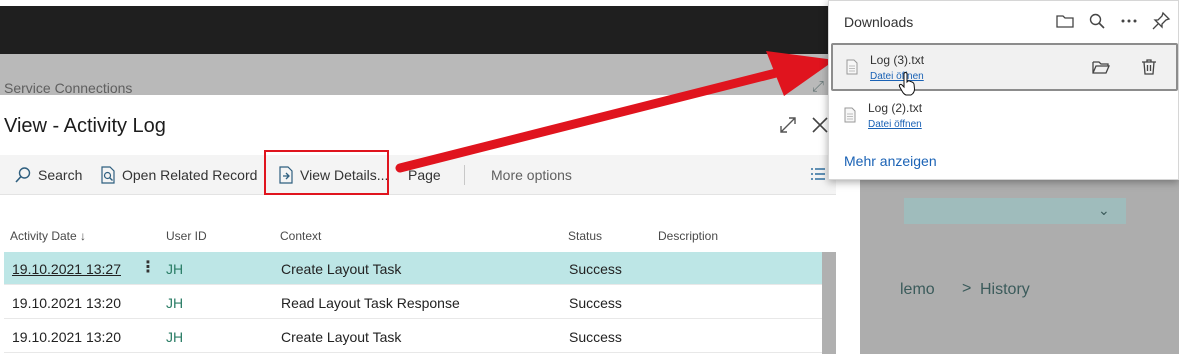 The image size is (1179, 354). I want to click on page-menu-label: Page, so click(424, 175).